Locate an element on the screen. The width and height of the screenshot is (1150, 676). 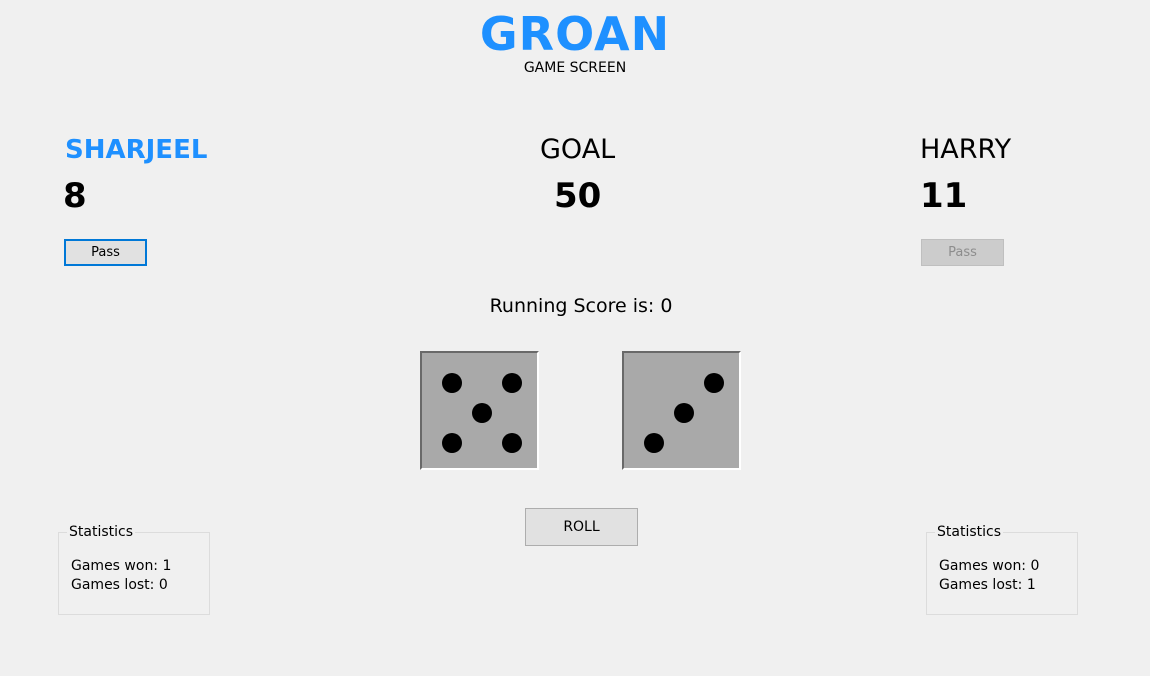
player1-statistics: Statistics Games won: 1 Games lost: 0 is located at coordinates (134, 569).